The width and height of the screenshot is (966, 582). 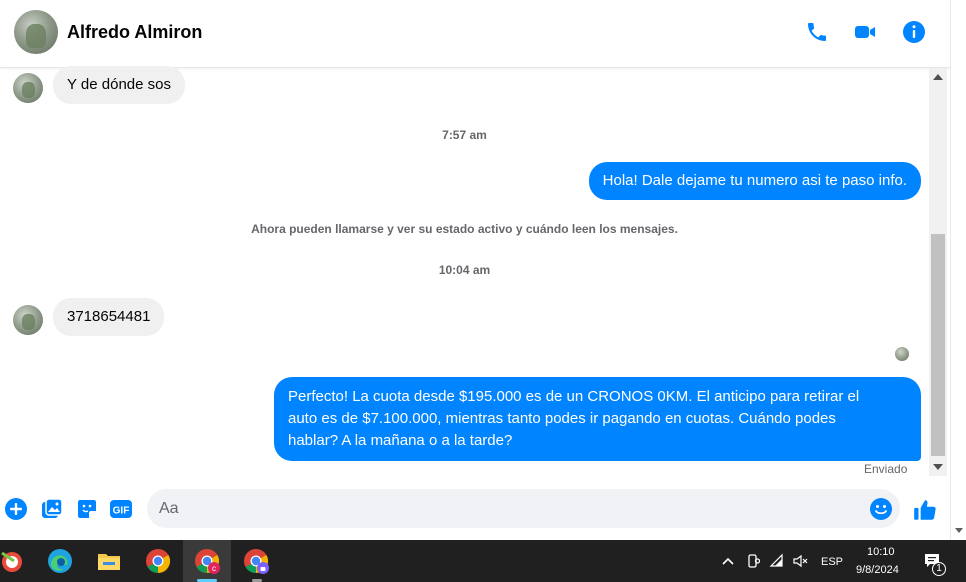 What do you see at coordinates (121, 511) in the screenshot?
I see `gif-label: GIF` at bounding box center [121, 511].